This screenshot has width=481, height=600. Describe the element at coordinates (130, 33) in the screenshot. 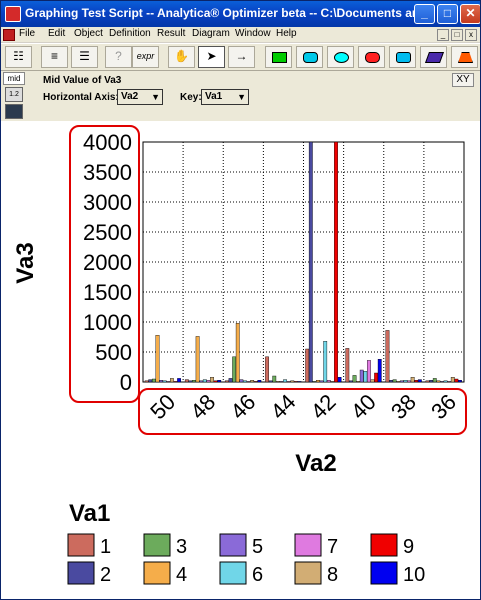

I see `menu-definition: Definition` at that location.